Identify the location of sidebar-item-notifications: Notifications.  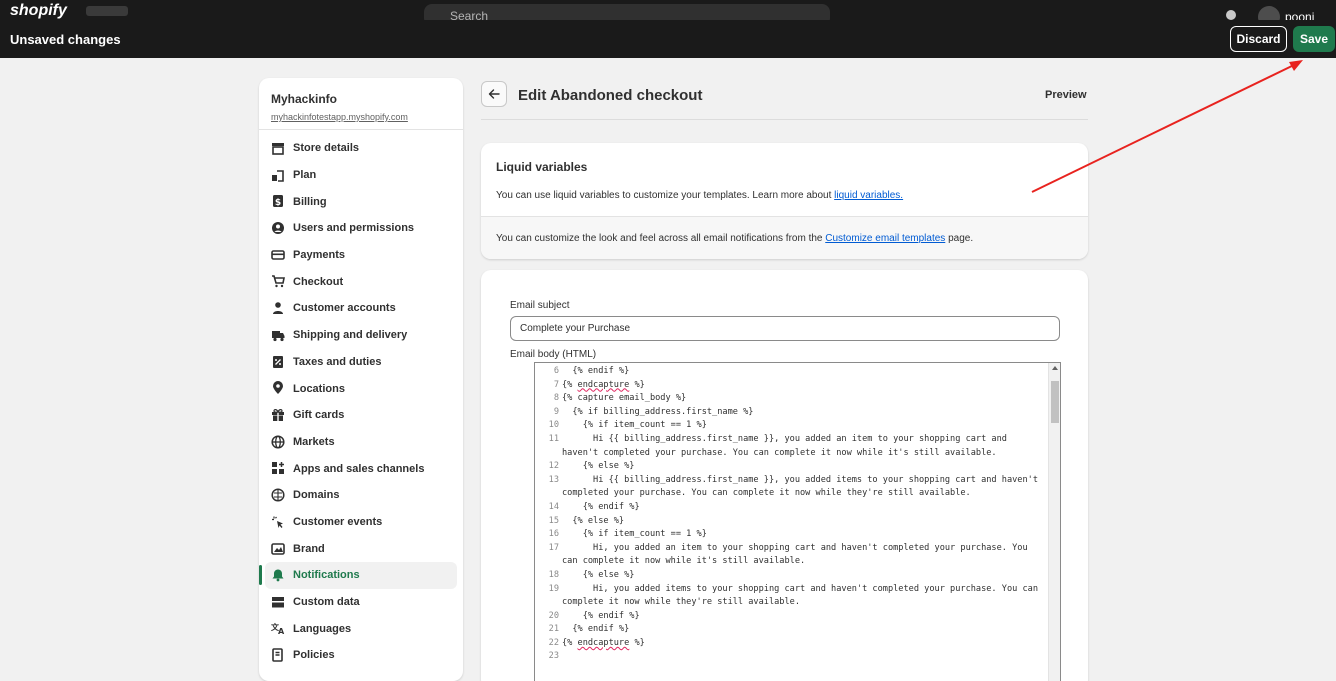
(358, 575).